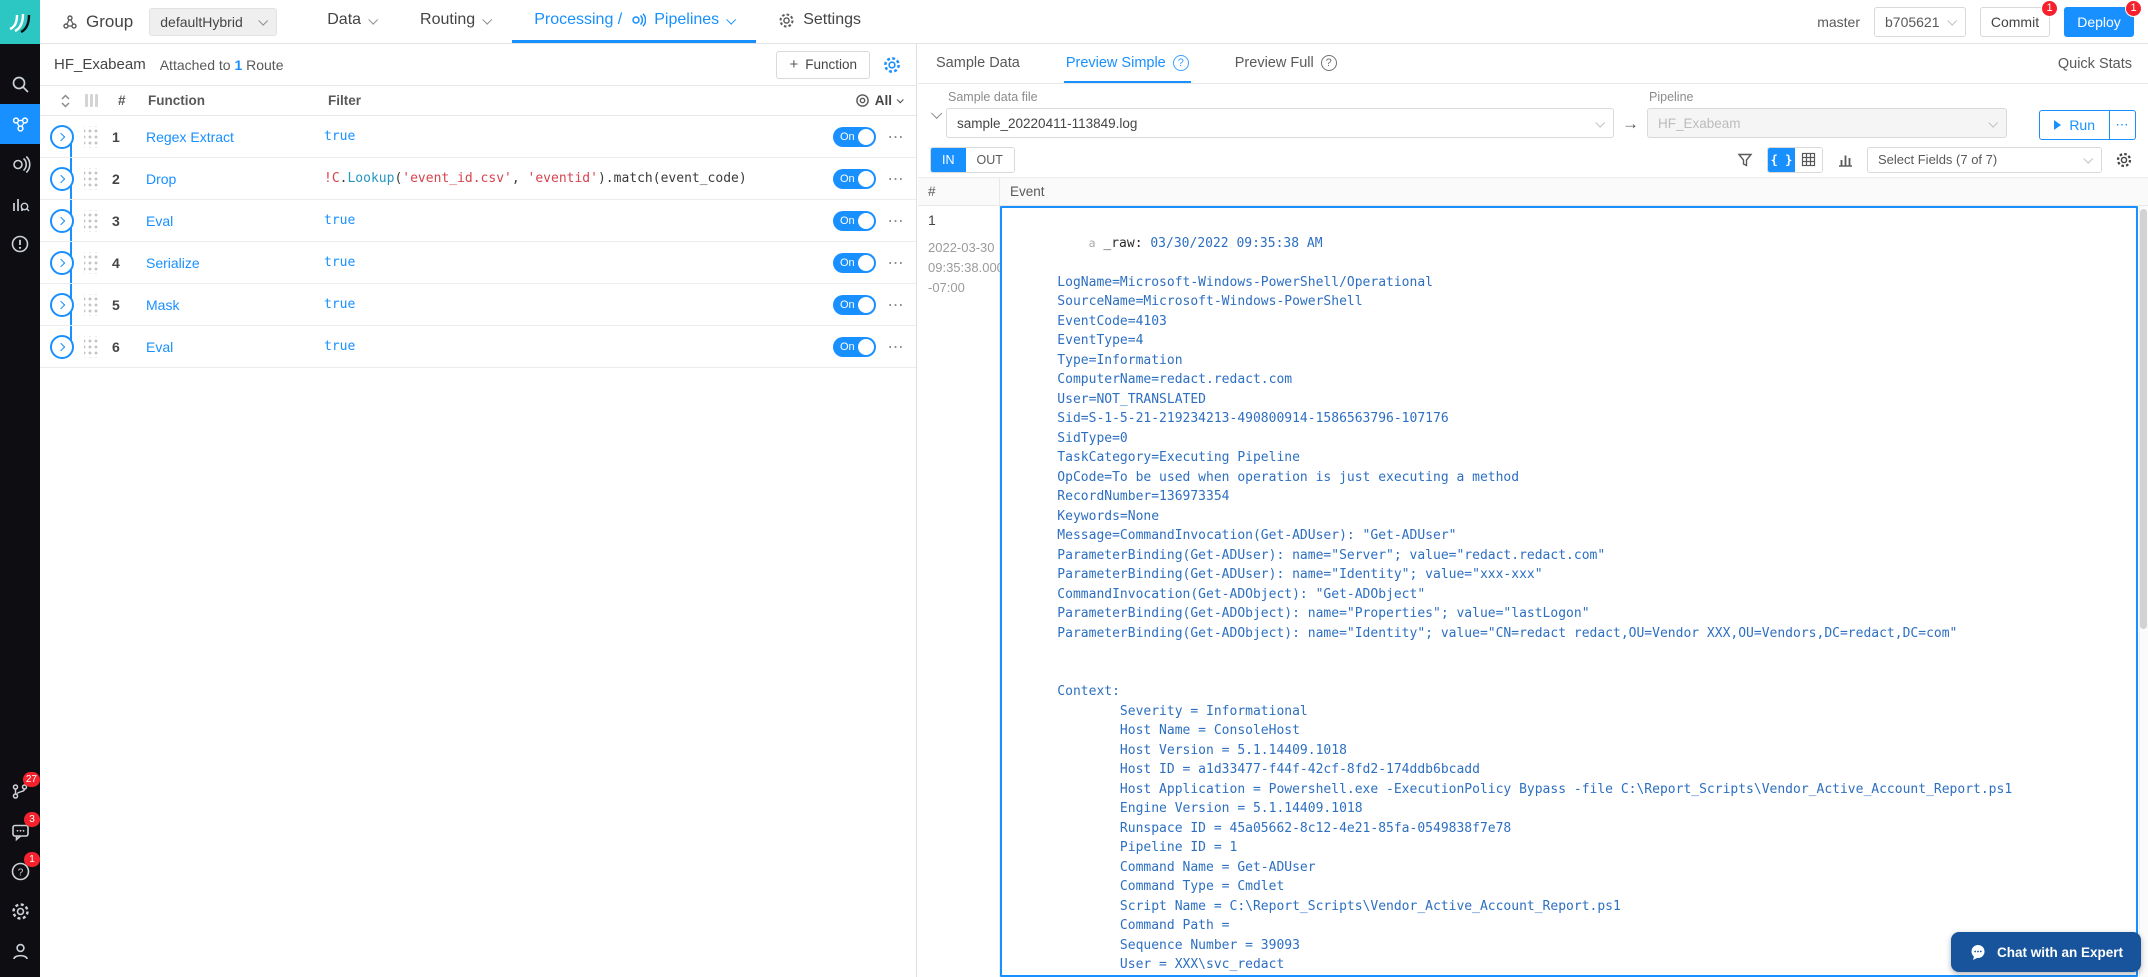  What do you see at coordinates (1577, 243) in the screenshot?
I see `raw-field-line: a _raw: 03/30/2022 09:35:38 AM` at bounding box center [1577, 243].